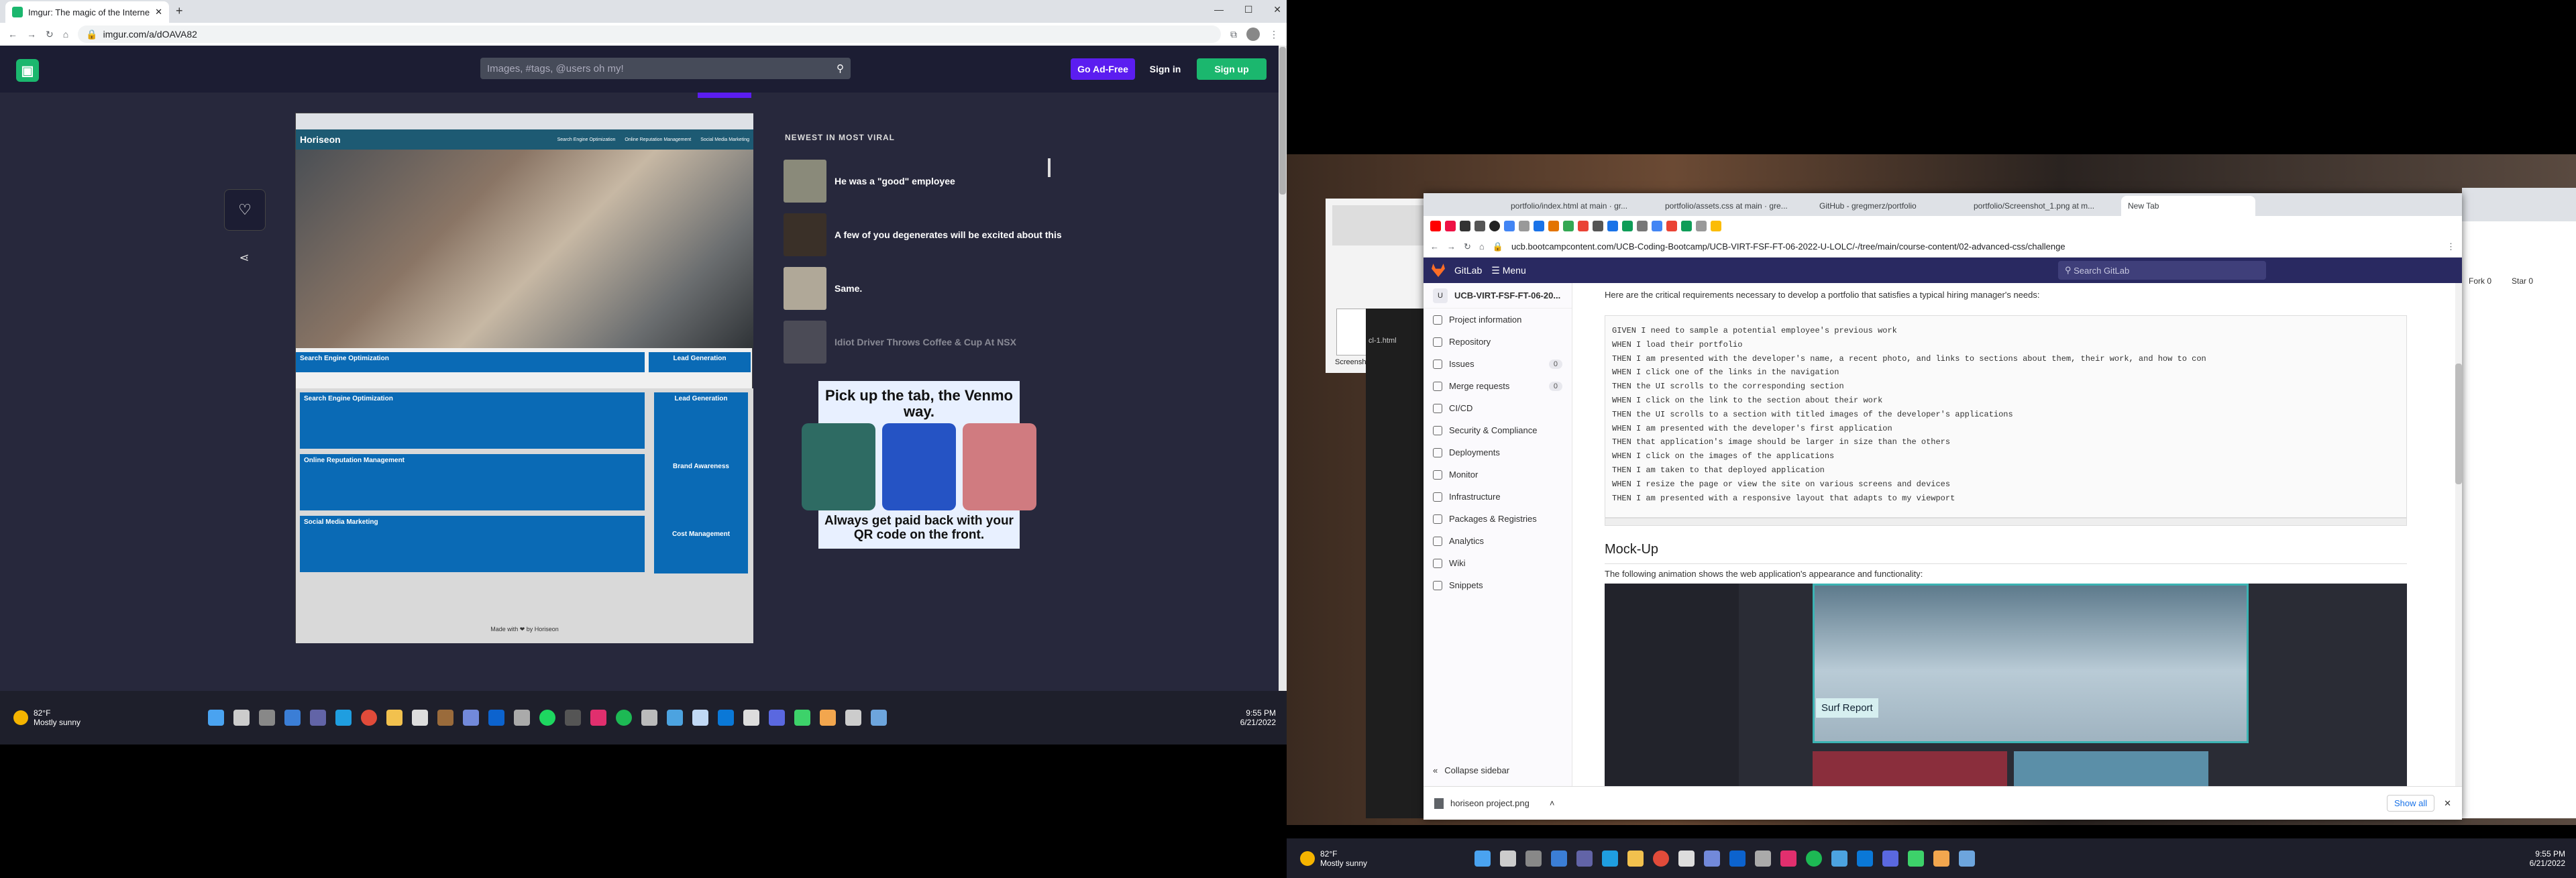 The image size is (2576, 878). I want to click on sidebar-item: Merge requests 0, so click(1498, 386).